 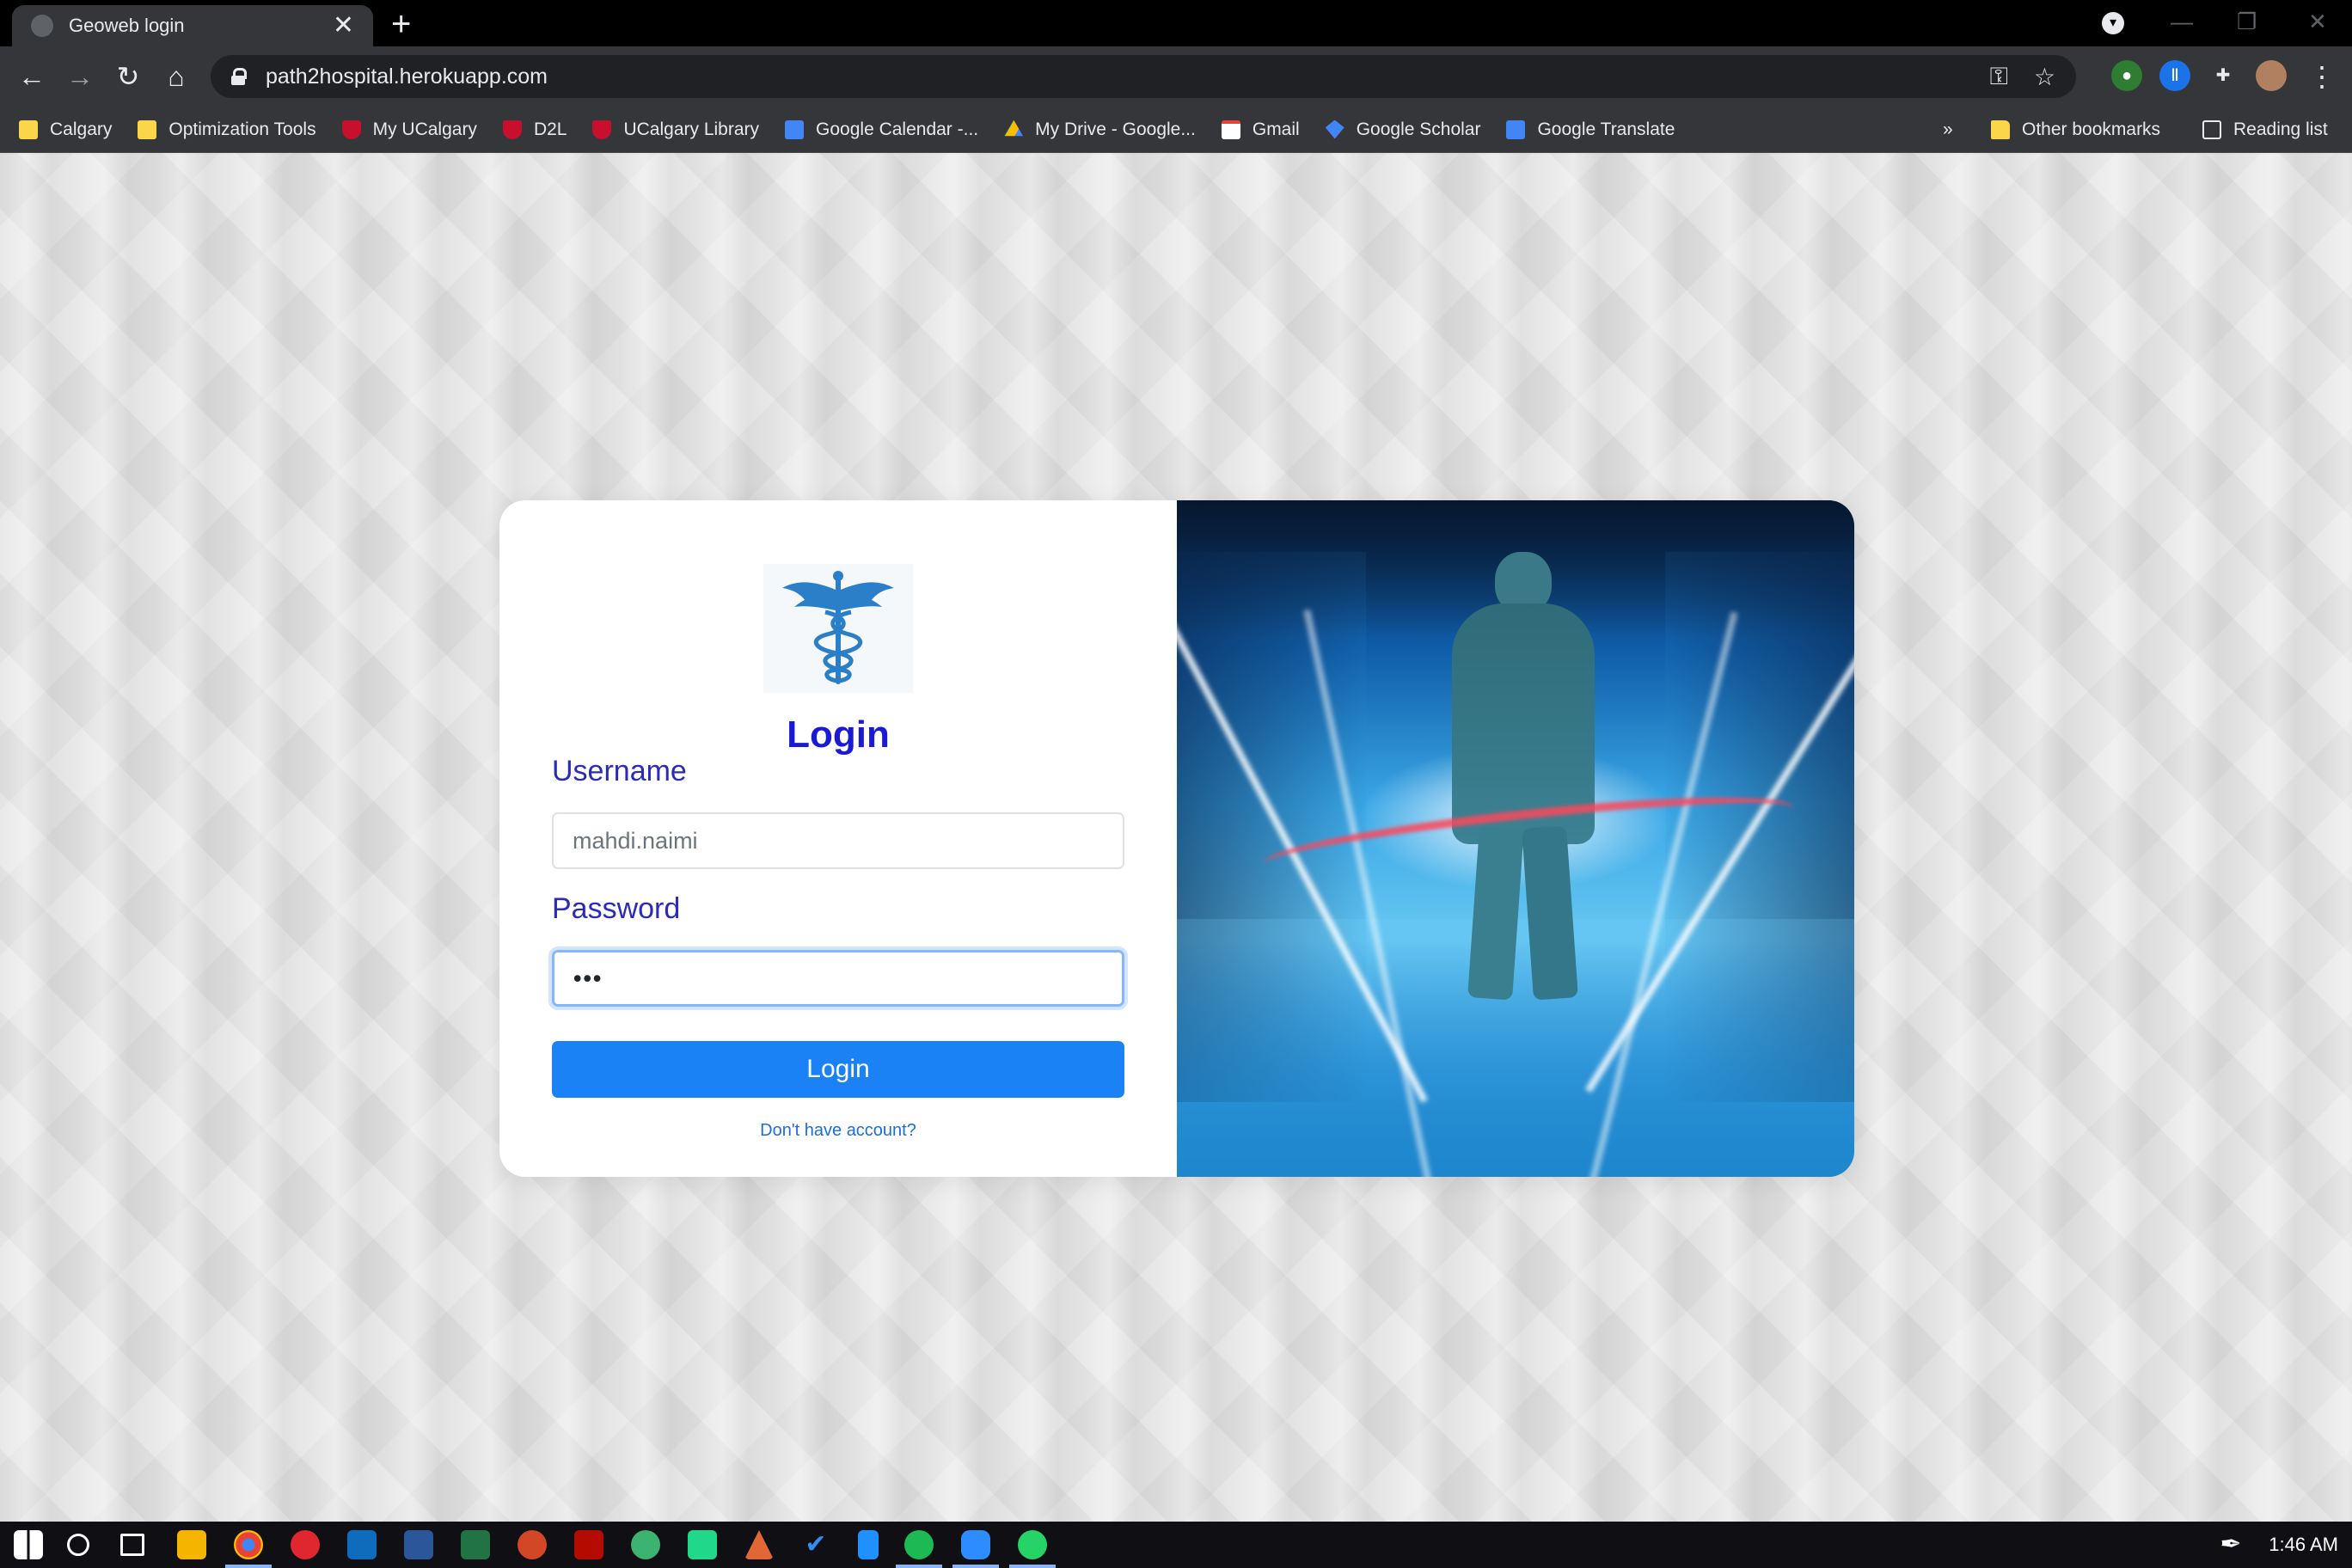 What do you see at coordinates (2182, 22) in the screenshot?
I see `minimize-button: —` at bounding box center [2182, 22].